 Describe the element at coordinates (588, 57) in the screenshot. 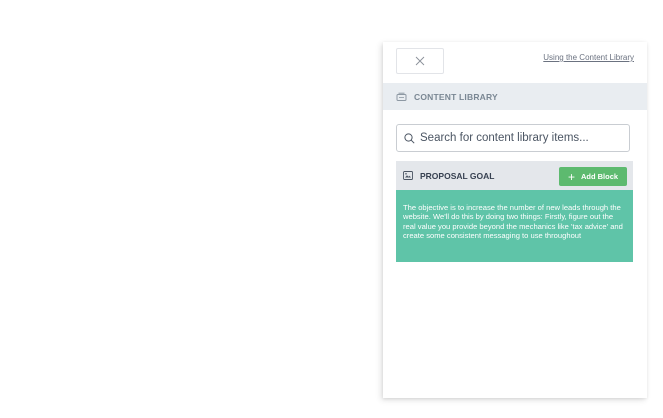

I see `help-link: Using the Content Library` at that location.